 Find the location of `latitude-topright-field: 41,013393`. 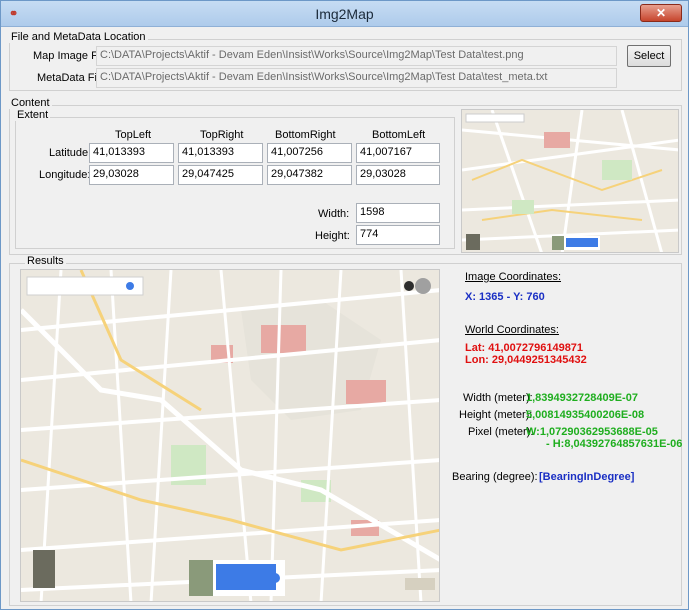

latitude-topright-field: 41,013393 is located at coordinates (220, 153).